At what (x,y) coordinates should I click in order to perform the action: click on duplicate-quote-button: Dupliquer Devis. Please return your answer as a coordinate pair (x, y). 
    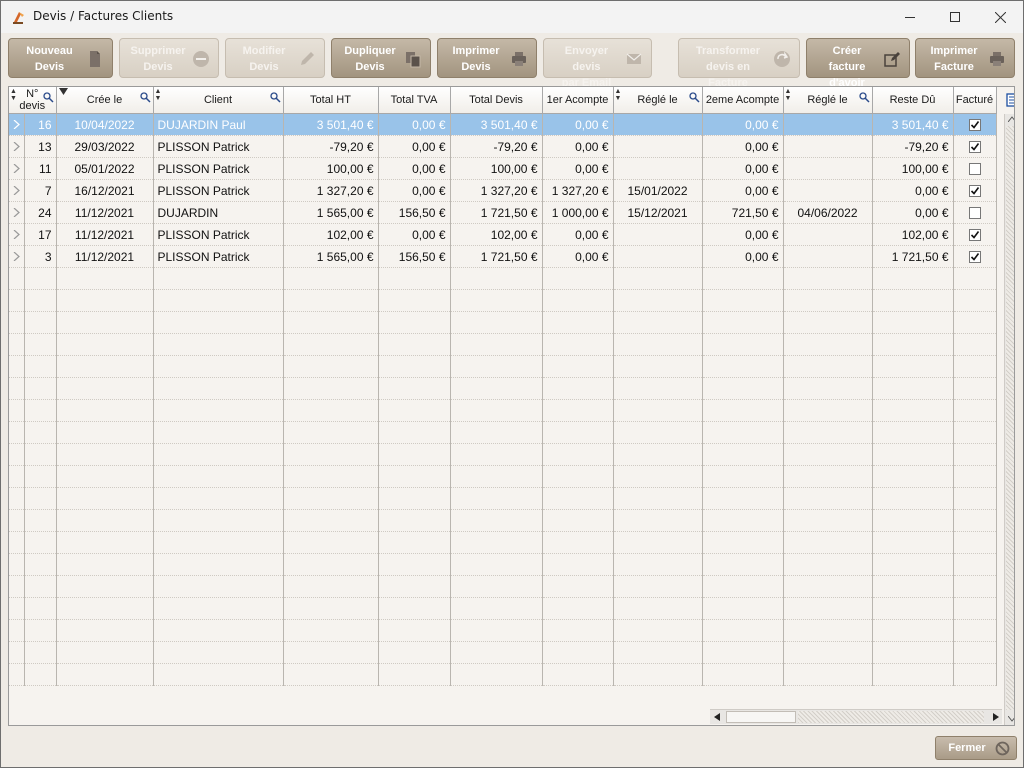
    Looking at the image, I should click on (381, 58).